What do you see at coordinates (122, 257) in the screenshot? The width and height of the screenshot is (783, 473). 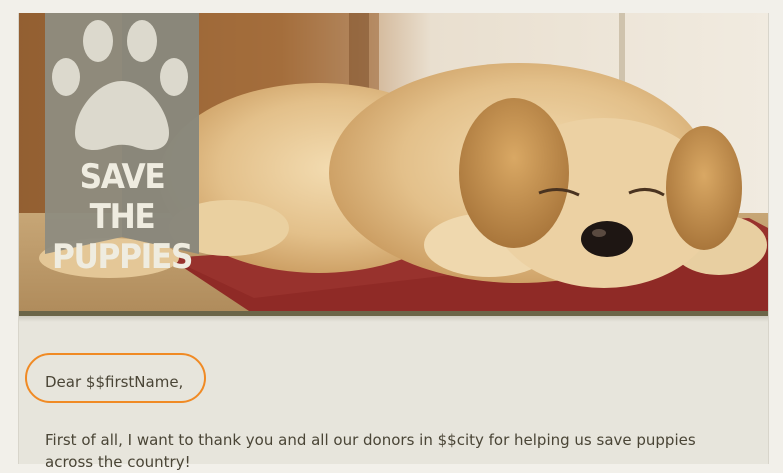 I see `logo-line-2: PUPPIES` at bounding box center [122, 257].